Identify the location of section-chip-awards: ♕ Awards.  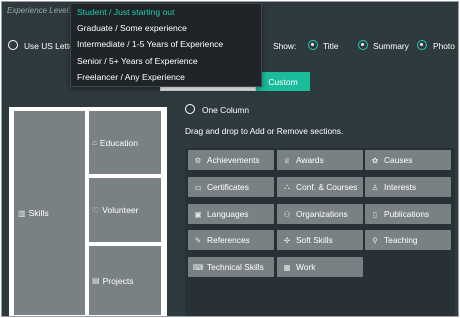
(320, 160).